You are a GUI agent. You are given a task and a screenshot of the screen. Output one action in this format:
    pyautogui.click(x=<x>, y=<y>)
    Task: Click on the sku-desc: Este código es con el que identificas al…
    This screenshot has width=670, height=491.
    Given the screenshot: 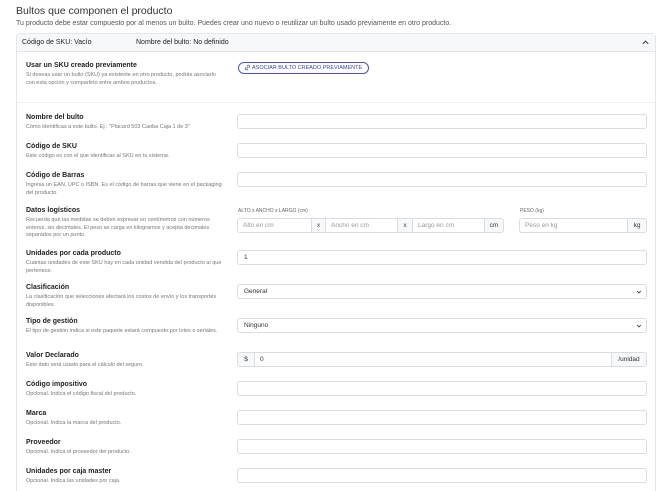 What is the action you would take?
    pyautogui.click(x=98, y=156)
    